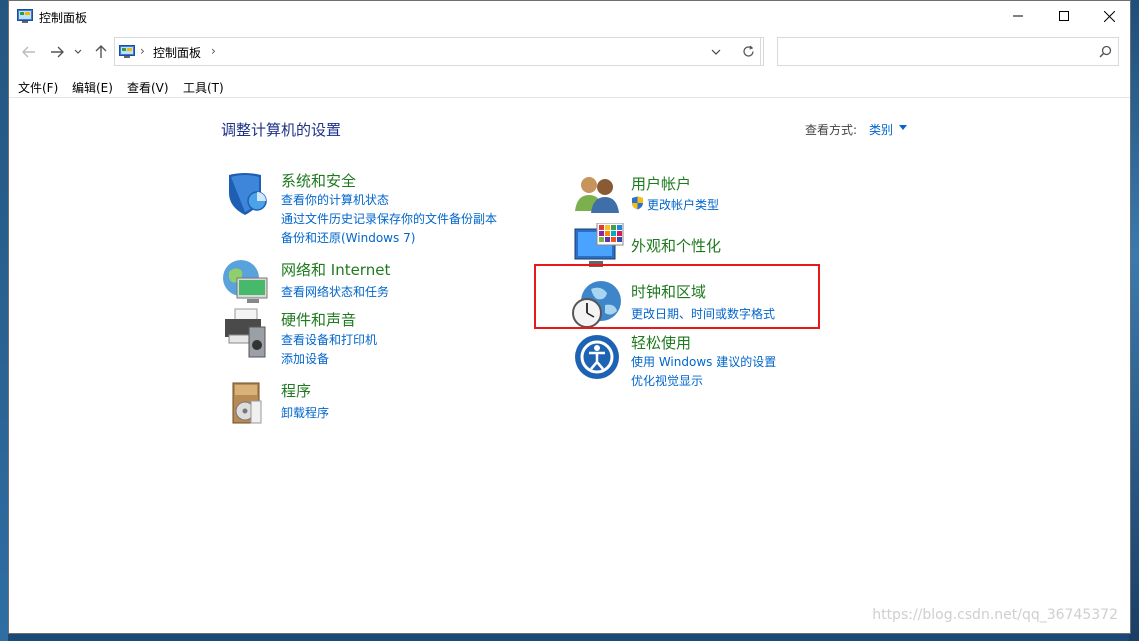  I want to click on link-windows-recommended-settings: 使用 Windows 建议的设置, so click(703, 361).